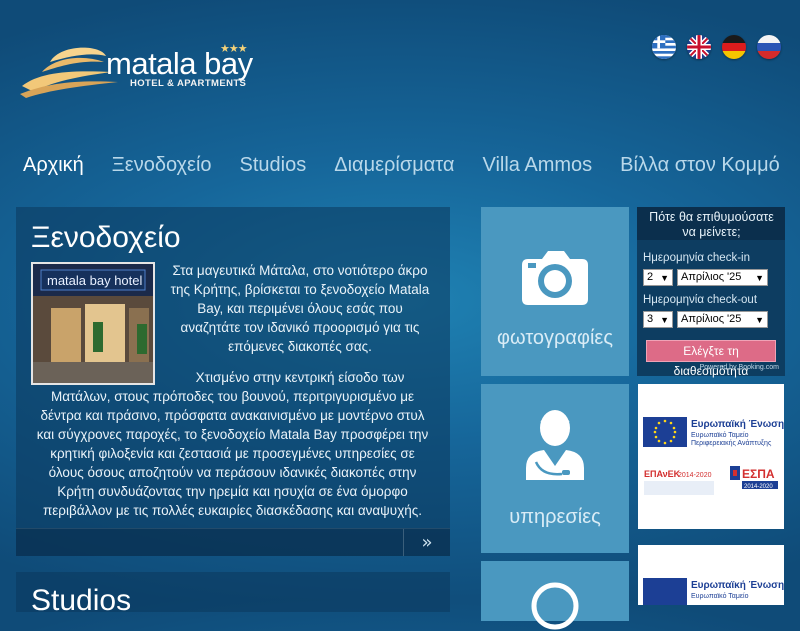 This screenshot has height=631, width=800. What do you see at coordinates (233, 542) in the screenshot?
I see `hotel-card-footer: »` at bounding box center [233, 542].